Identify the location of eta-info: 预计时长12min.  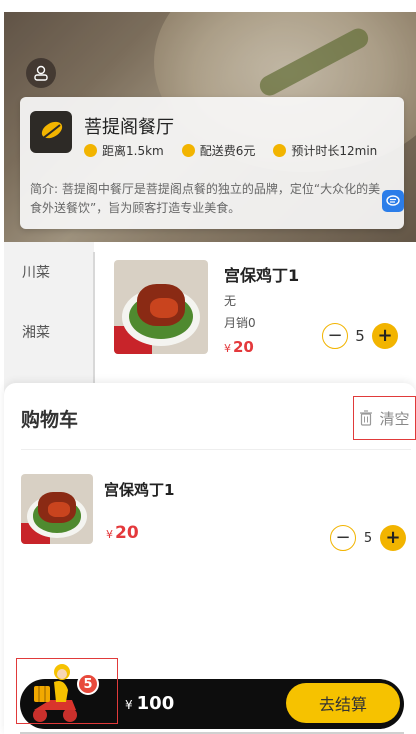
(325, 150).